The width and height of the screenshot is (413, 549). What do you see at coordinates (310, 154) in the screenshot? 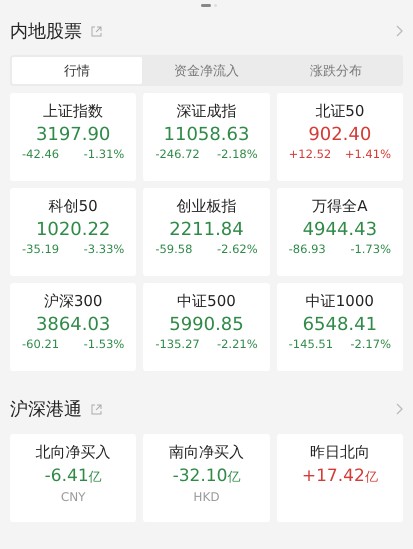
I see `index-change: +12.52` at bounding box center [310, 154].